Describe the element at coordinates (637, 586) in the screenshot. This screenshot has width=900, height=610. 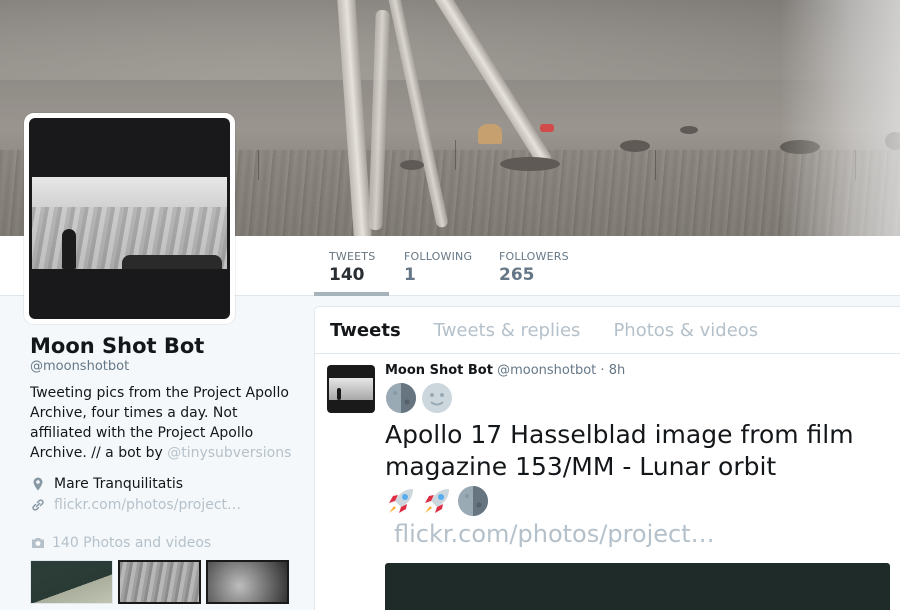
I see `tweet-media-image` at that location.